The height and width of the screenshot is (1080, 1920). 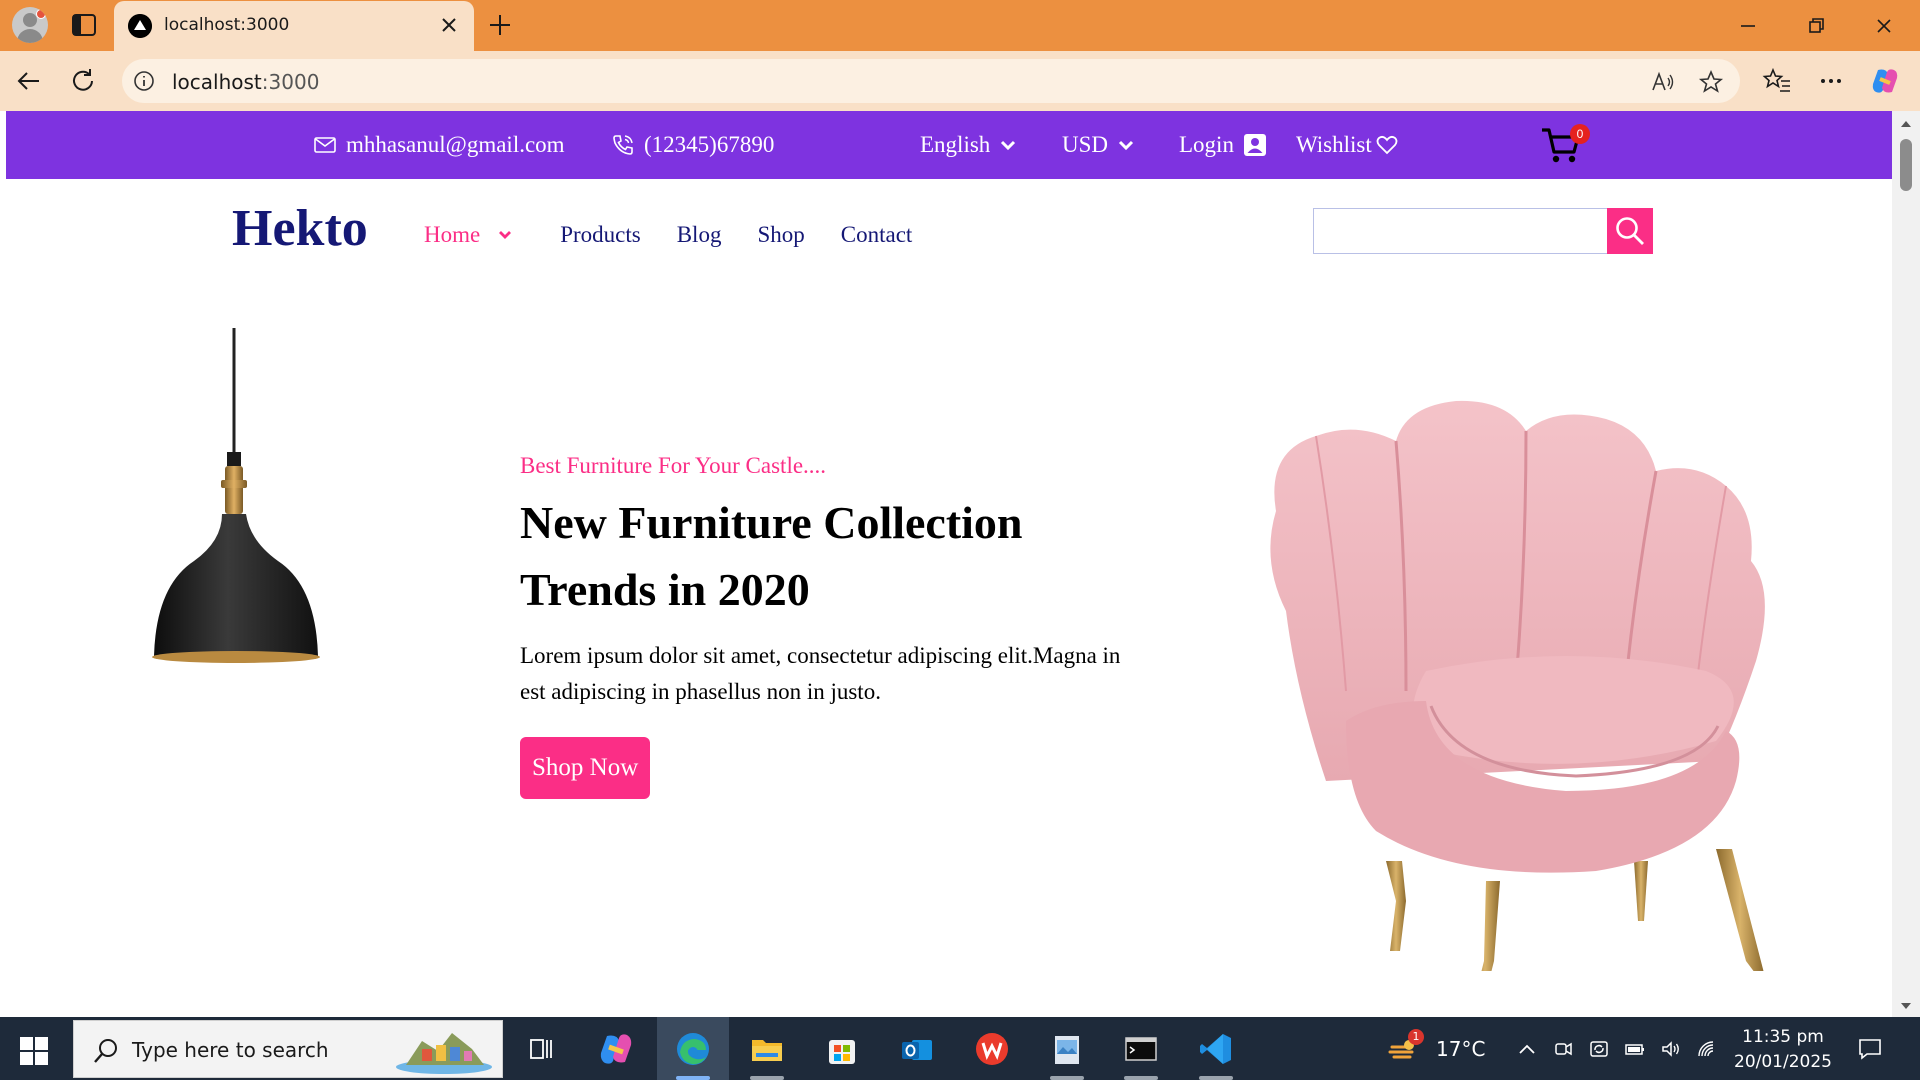 I want to click on system-clock: 11:35 pm 20/01/2025, so click(x=1783, y=1050).